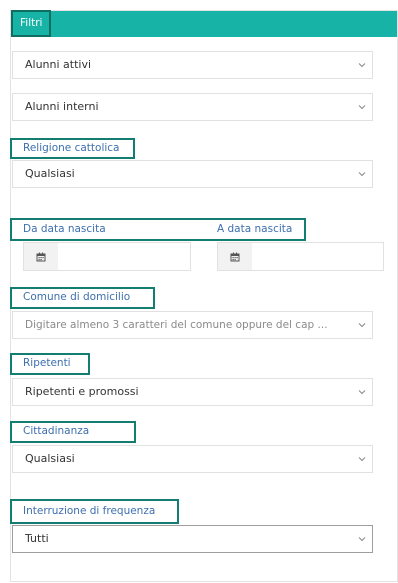 The width and height of the screenshot is (398, 583). What do you see at coordinates (82, 391) in the screenshot?
I see `ripetenti-value: Ripetenti e promossi` at bounding box center [82, 391].